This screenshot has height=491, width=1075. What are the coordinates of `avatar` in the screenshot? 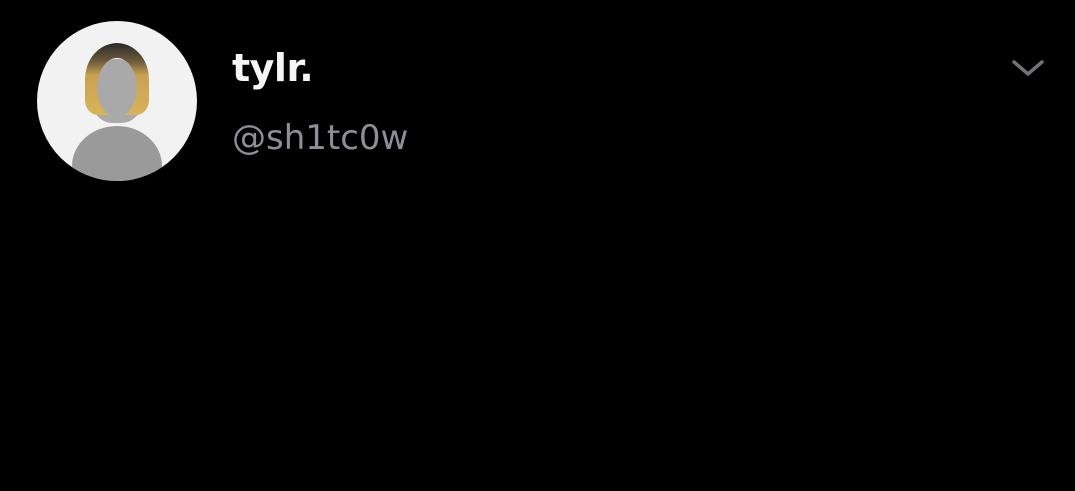 It's located at (117, 101).